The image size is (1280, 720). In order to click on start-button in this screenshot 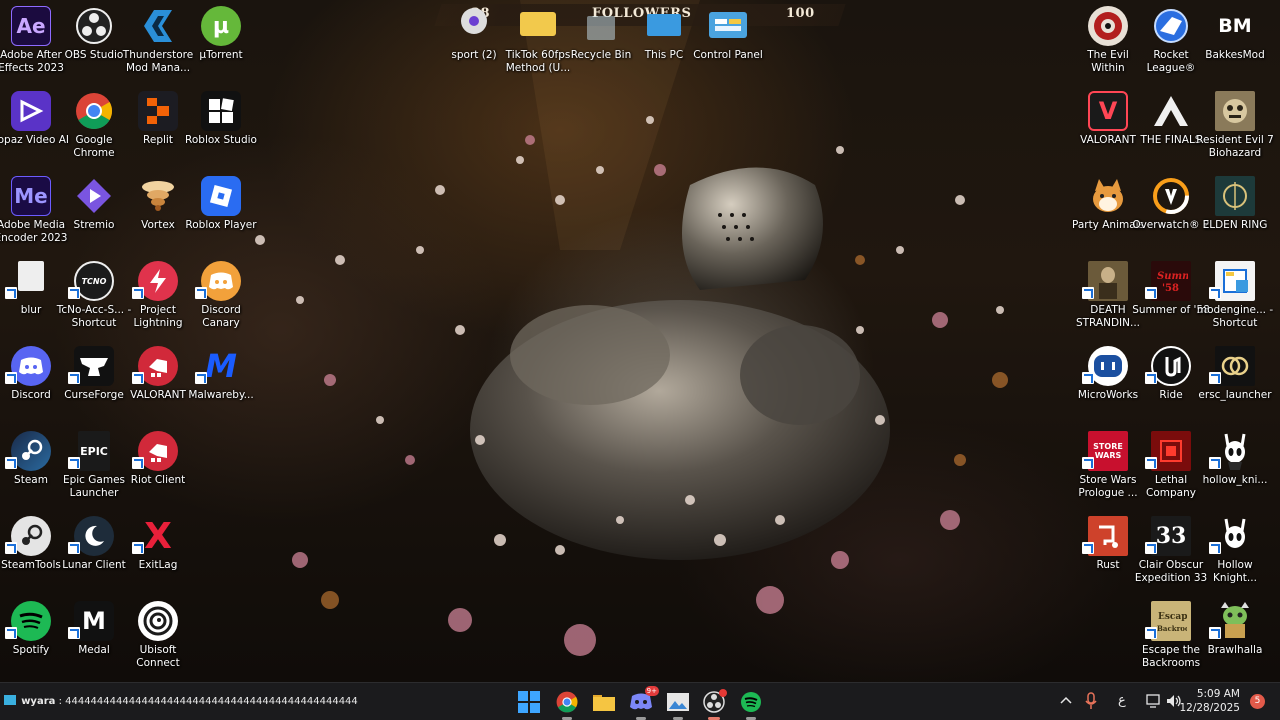, I will do `click(529, 702)`.